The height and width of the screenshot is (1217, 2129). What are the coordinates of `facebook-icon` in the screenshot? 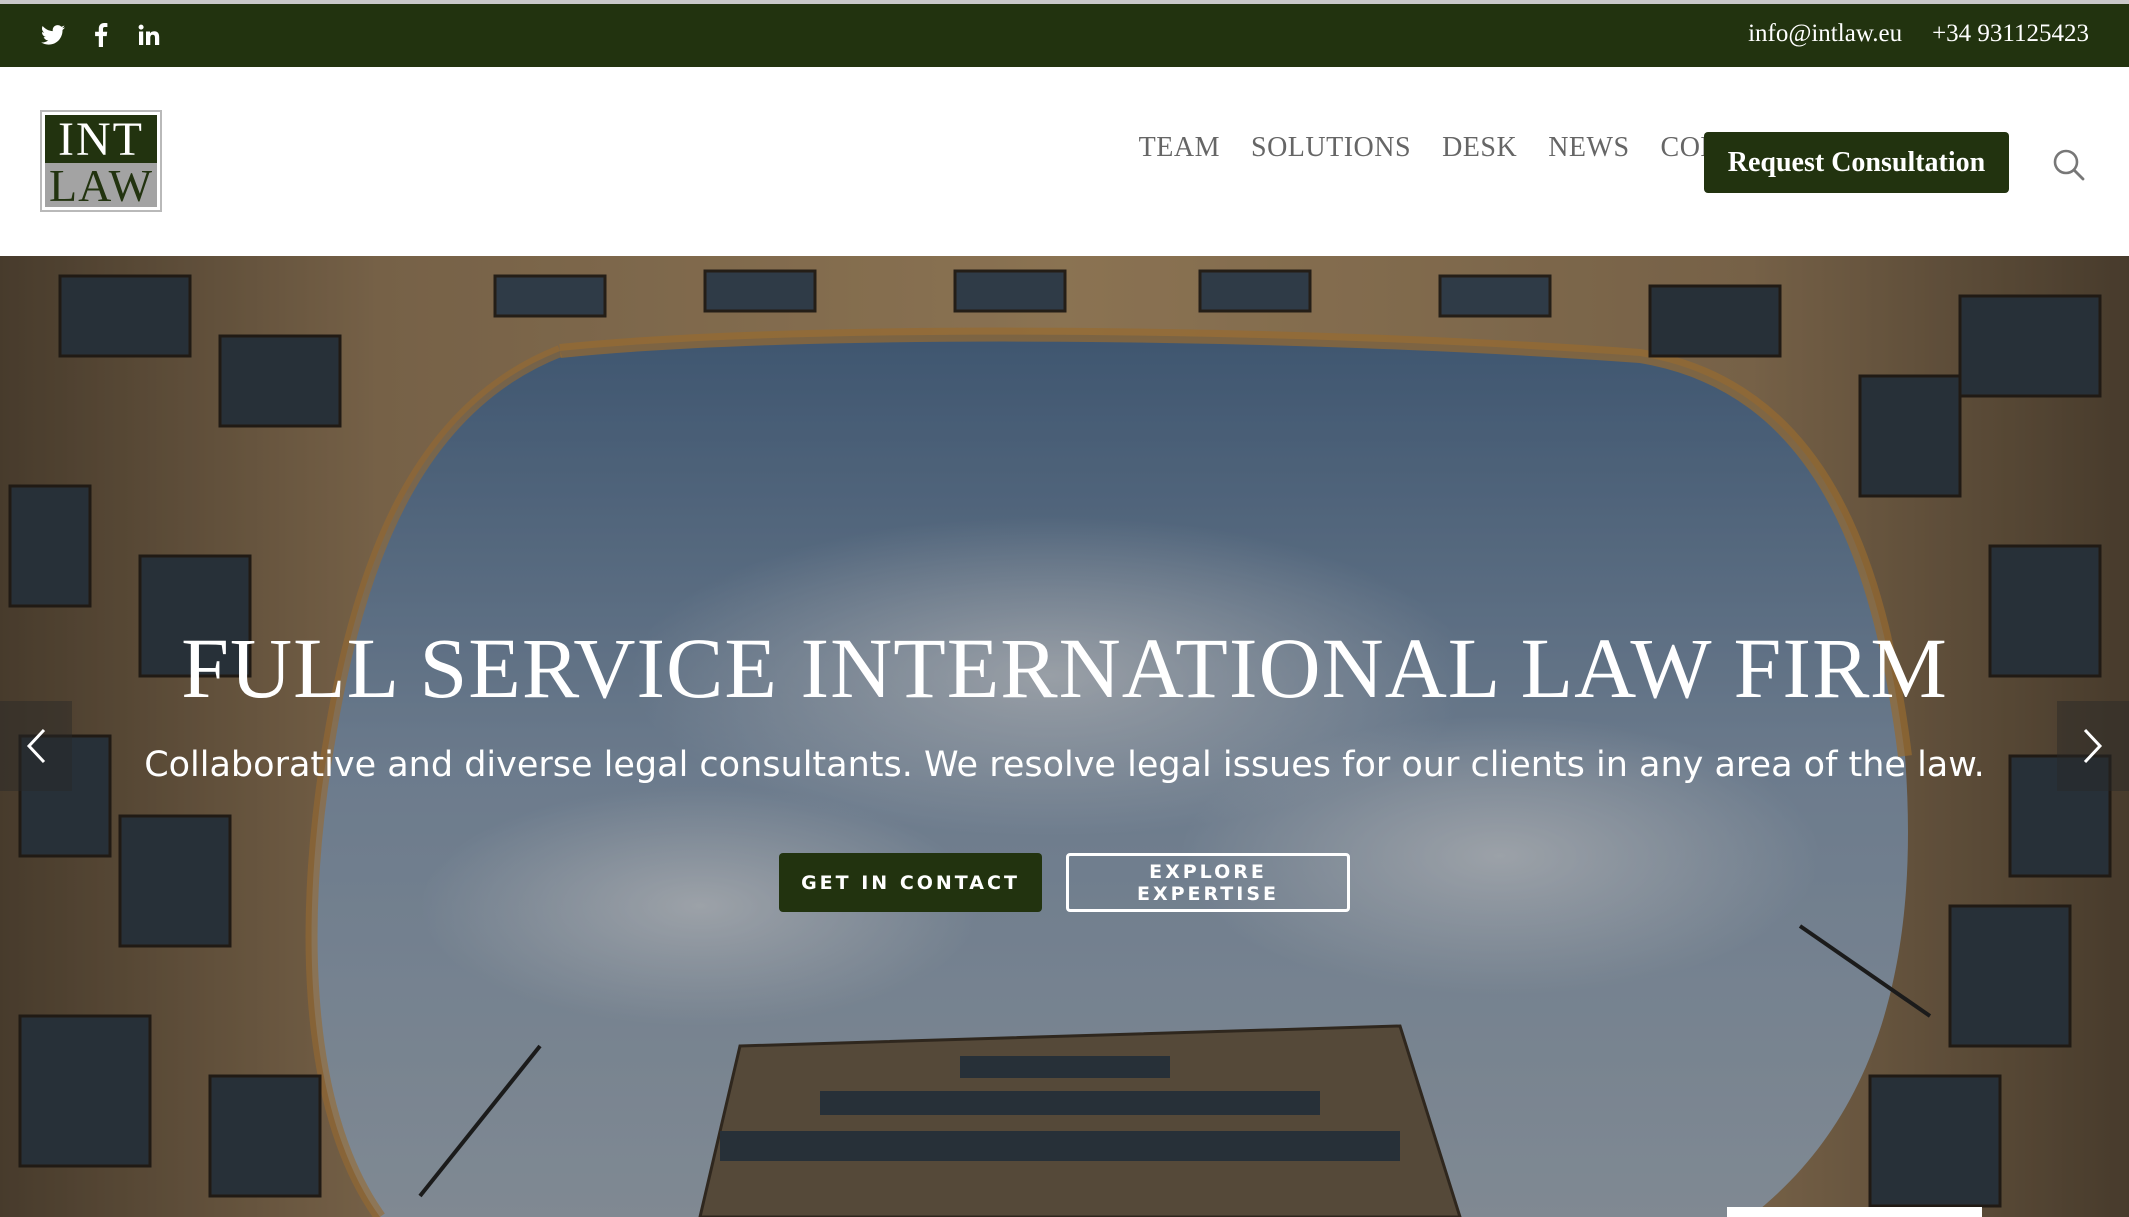 It's located at (101, 35).